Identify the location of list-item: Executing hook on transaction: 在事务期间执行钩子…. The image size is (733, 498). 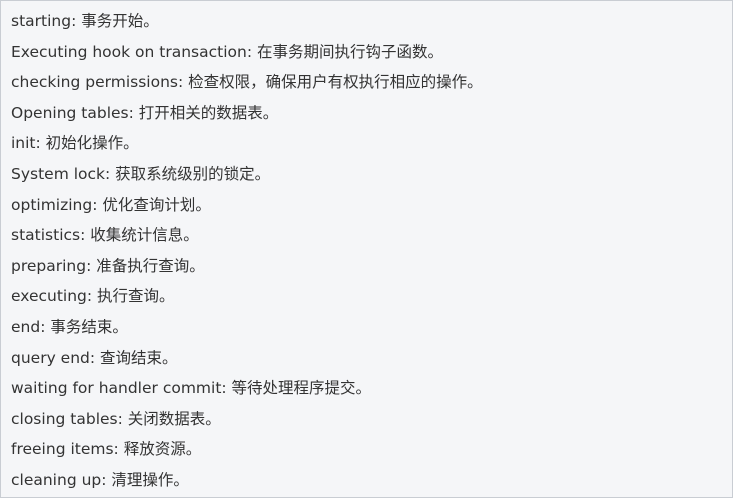
(227, 51).